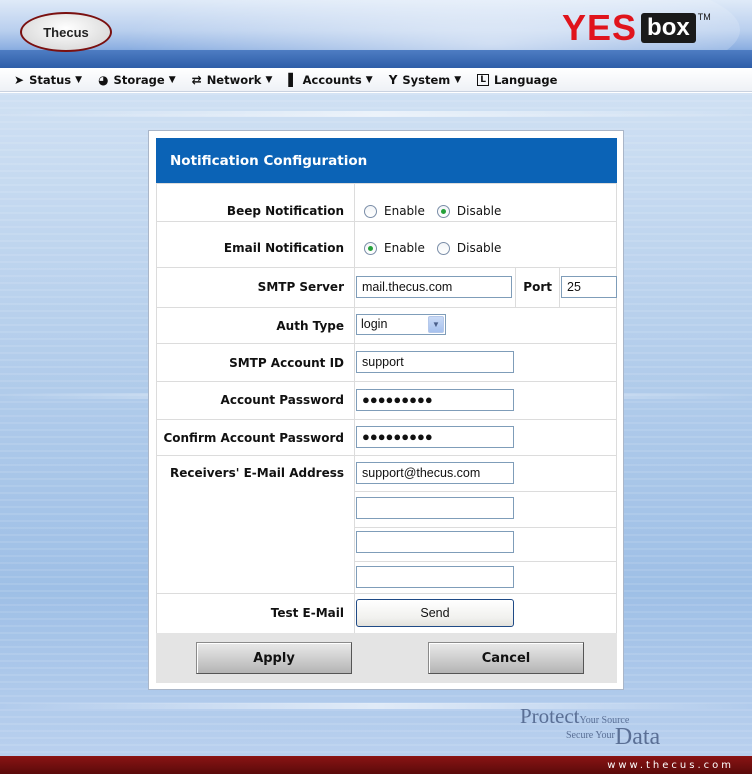 The image size is (752, 774). Describe the element at coordinates (374, 324) in the screenshot. I see `auth-type-value: login` at that location.